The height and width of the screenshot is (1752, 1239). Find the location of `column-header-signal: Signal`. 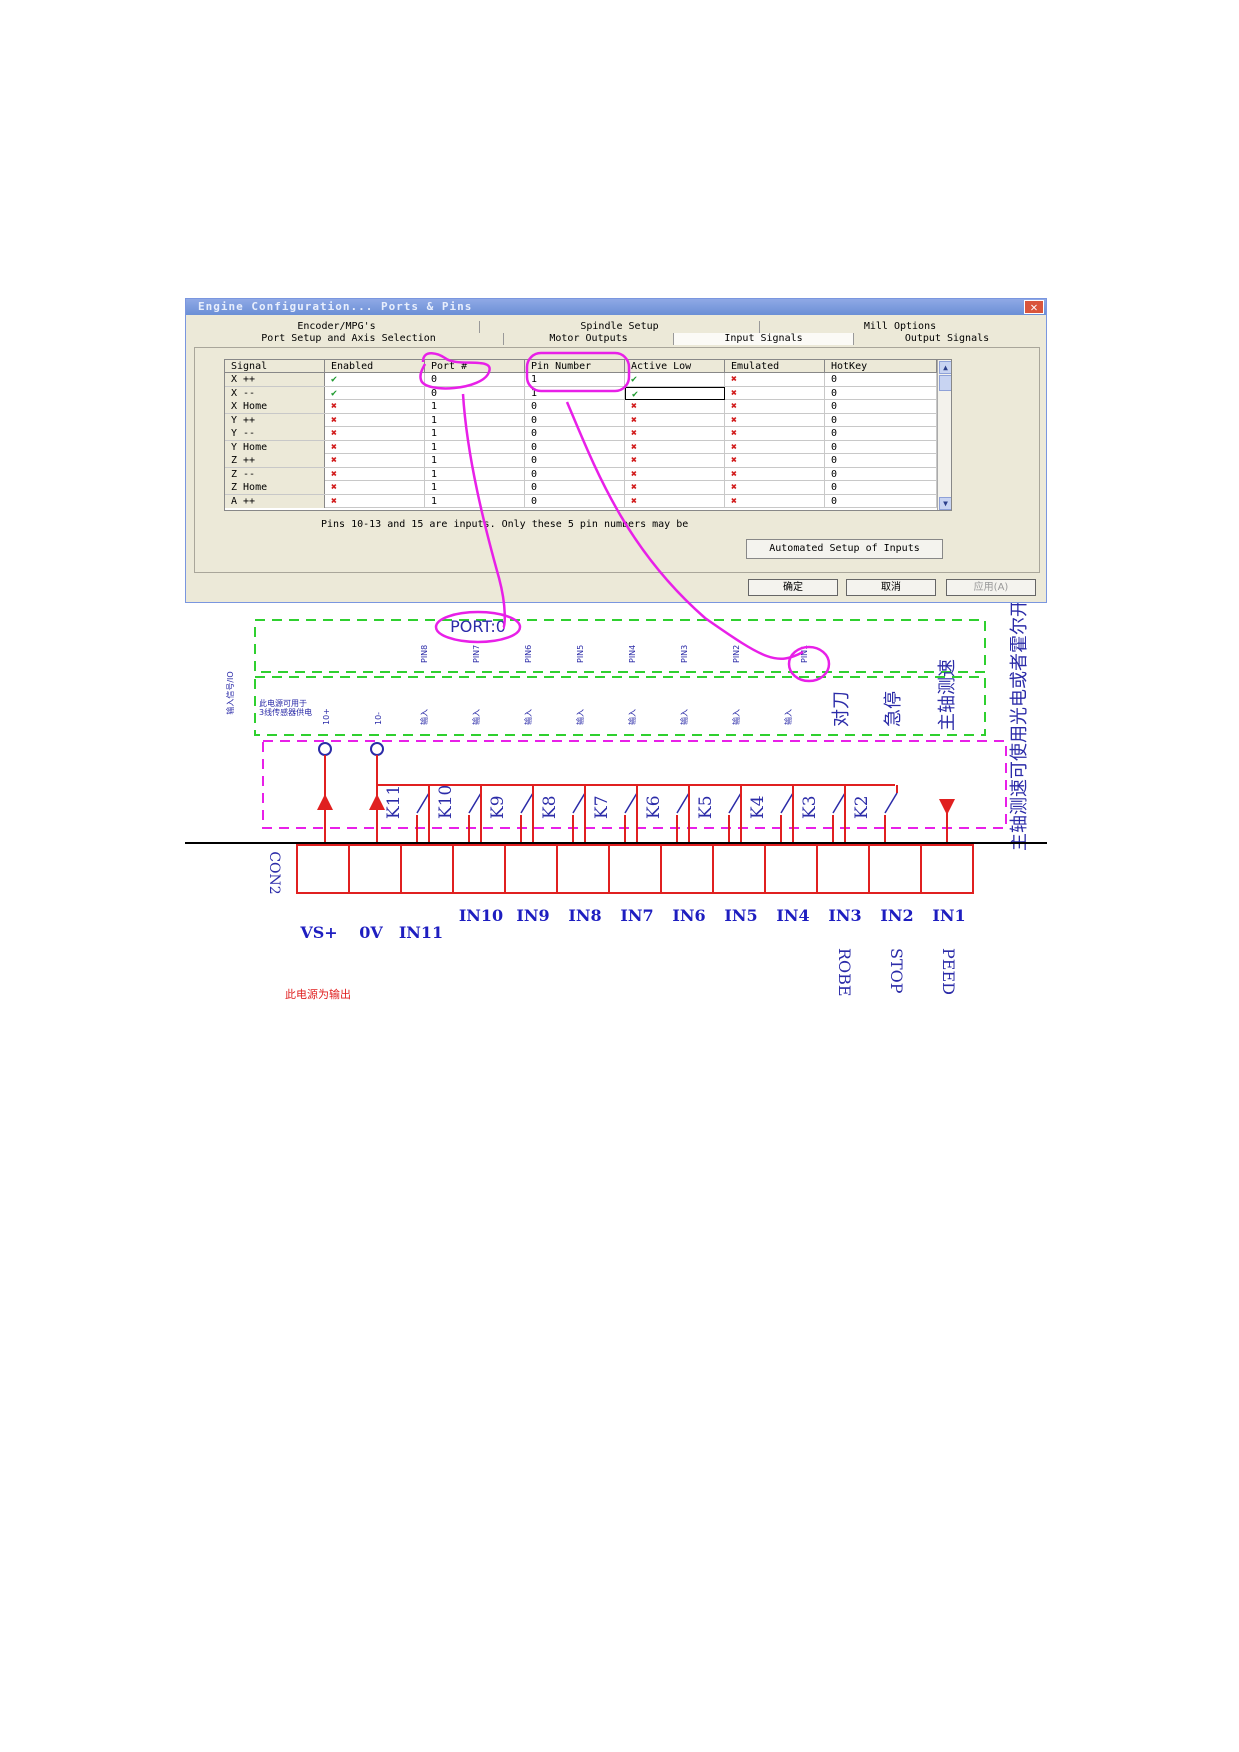

column-header-signal: Signal is located at coordinates (275, 366).